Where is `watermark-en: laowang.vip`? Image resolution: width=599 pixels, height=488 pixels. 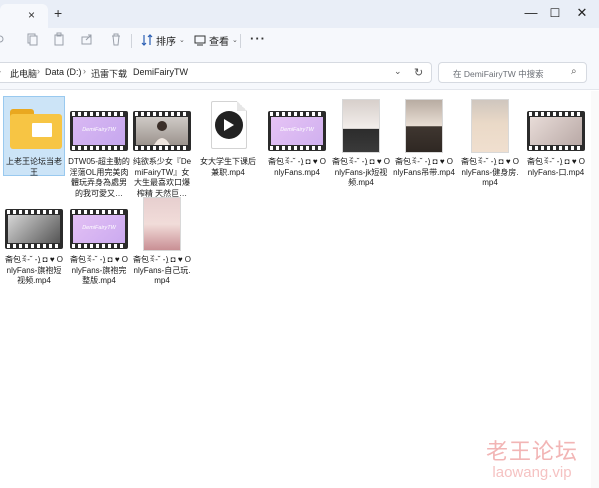
watermark-en: laowang.vip is located at coordinates (532, 472).